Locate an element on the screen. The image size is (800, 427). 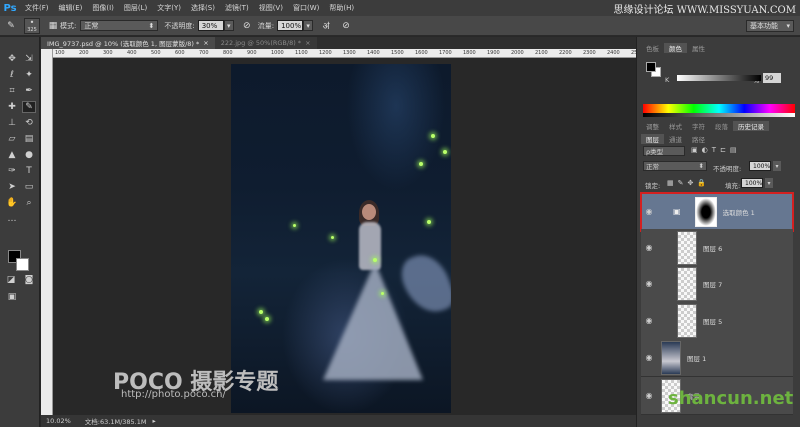
screen-mode-icon: ▣ is located at coordinates (12, 297).